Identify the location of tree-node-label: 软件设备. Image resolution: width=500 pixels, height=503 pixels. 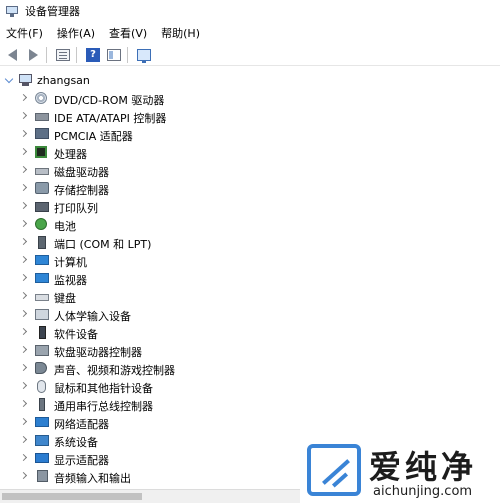
(76, 334).